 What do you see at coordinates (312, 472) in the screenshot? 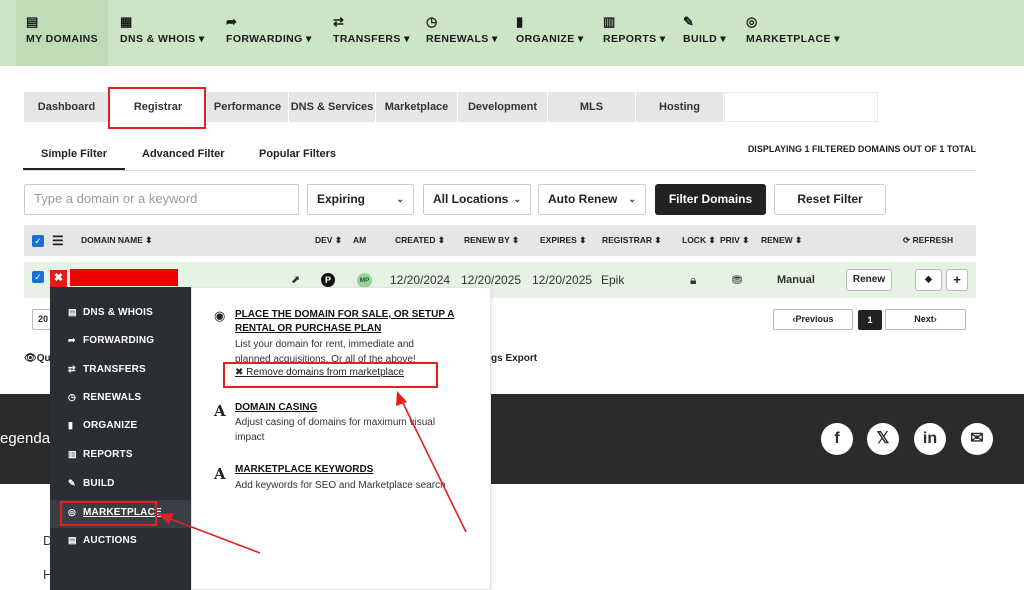
I see `annotation-arrows` at bounding box center [312, 472].